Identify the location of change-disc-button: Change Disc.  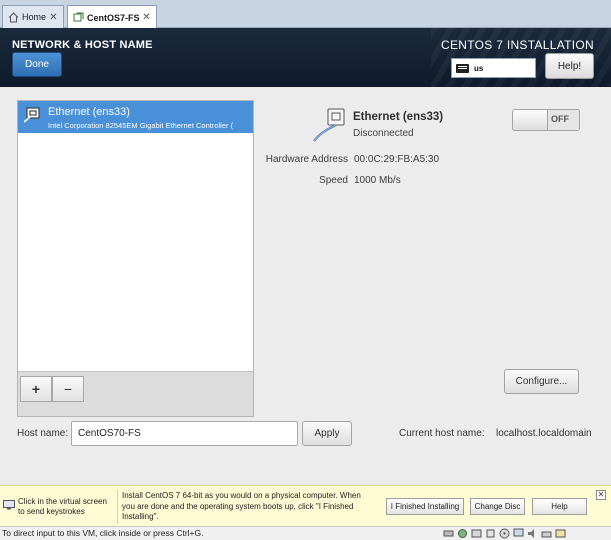
(497, 506).